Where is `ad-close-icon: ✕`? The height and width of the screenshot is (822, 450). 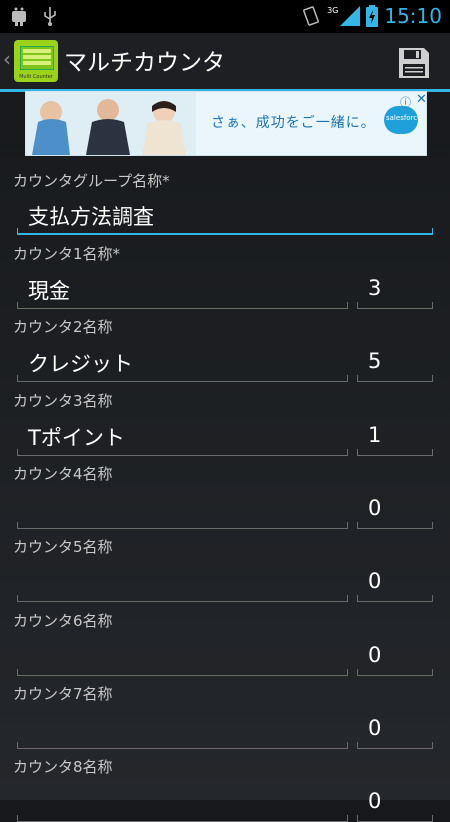
ad-close-icon: ✕ is located at coordinates (421, 99).